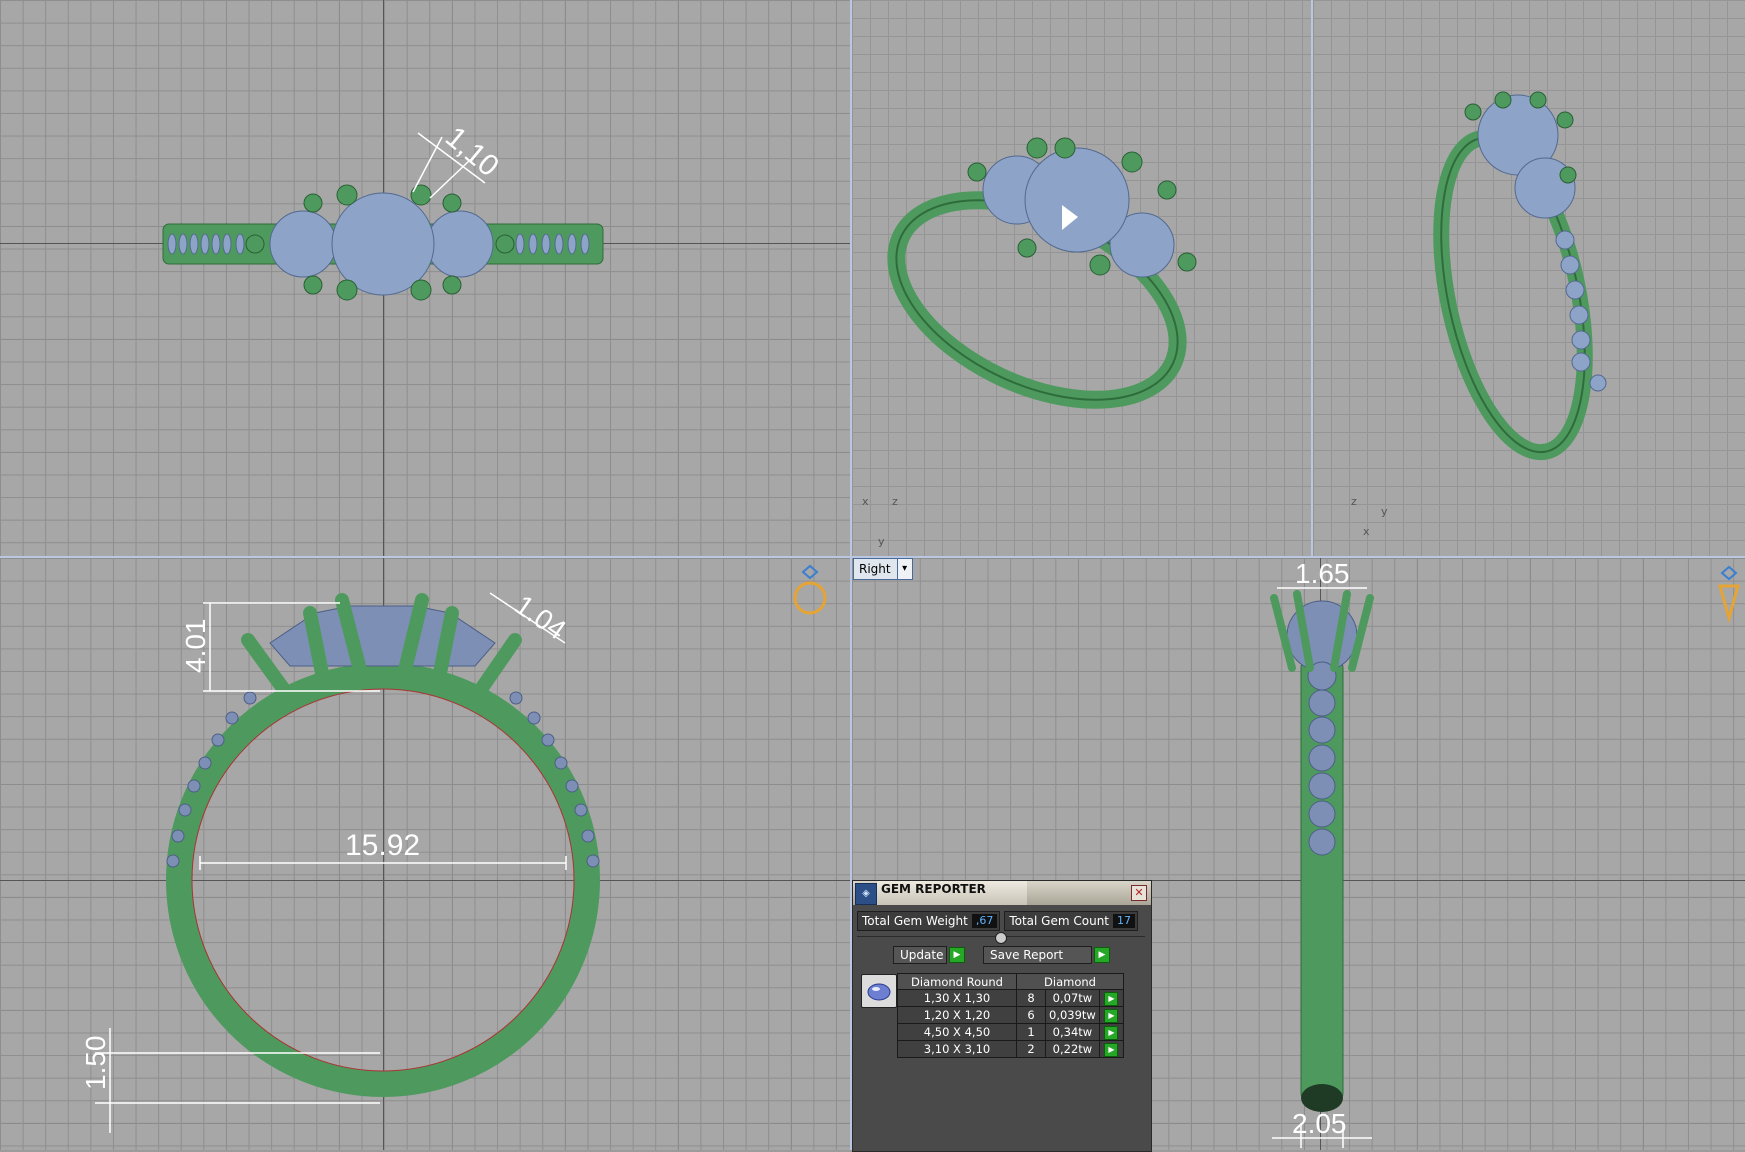  I want to click on ring-perspective-2: z y x, so click(1479, 314).